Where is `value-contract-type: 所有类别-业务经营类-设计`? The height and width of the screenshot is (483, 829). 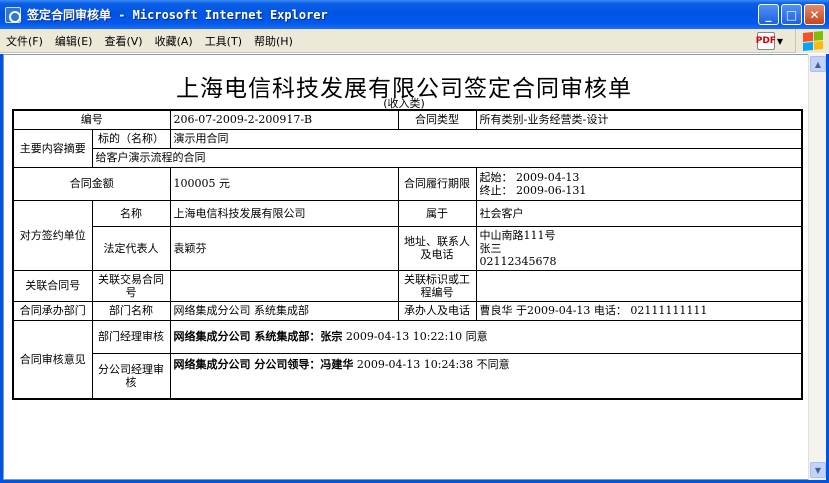
value-contract-type: 所有类别-业务经营类-设计 is located at coordinates (639, 119).